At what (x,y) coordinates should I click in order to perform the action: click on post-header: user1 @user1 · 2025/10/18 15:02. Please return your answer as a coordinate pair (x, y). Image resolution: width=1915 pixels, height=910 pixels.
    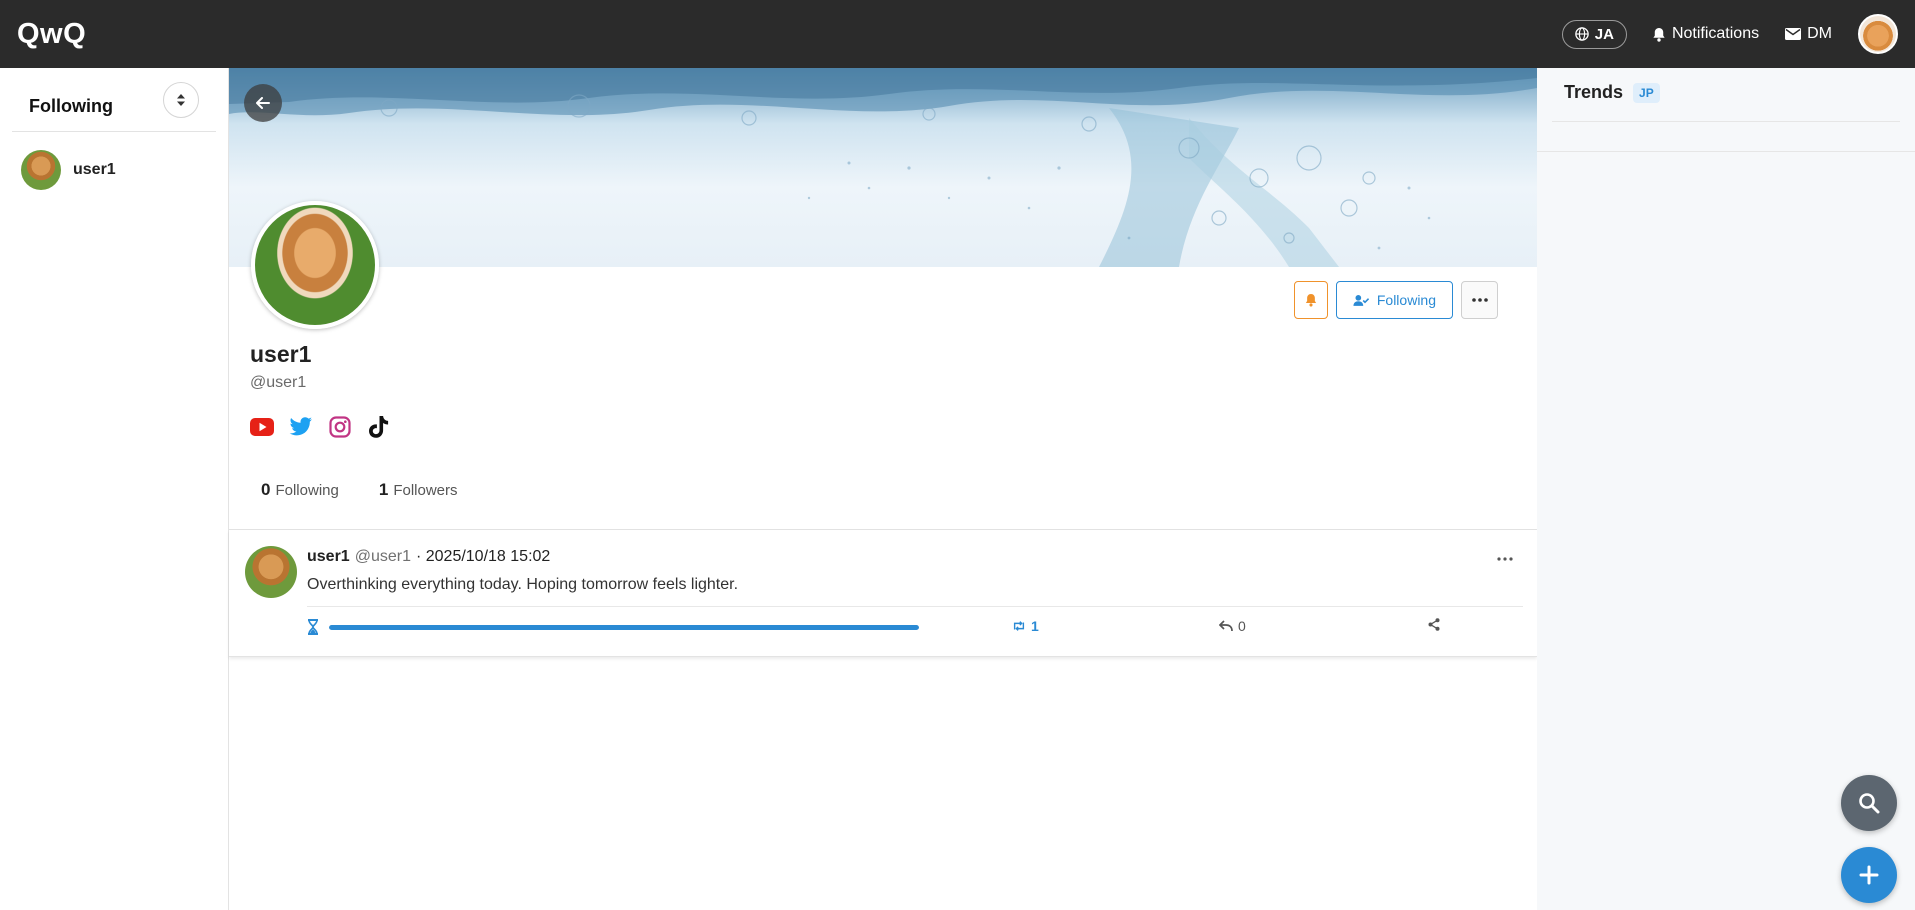
    Looking at the image, I should click on (428, 557).